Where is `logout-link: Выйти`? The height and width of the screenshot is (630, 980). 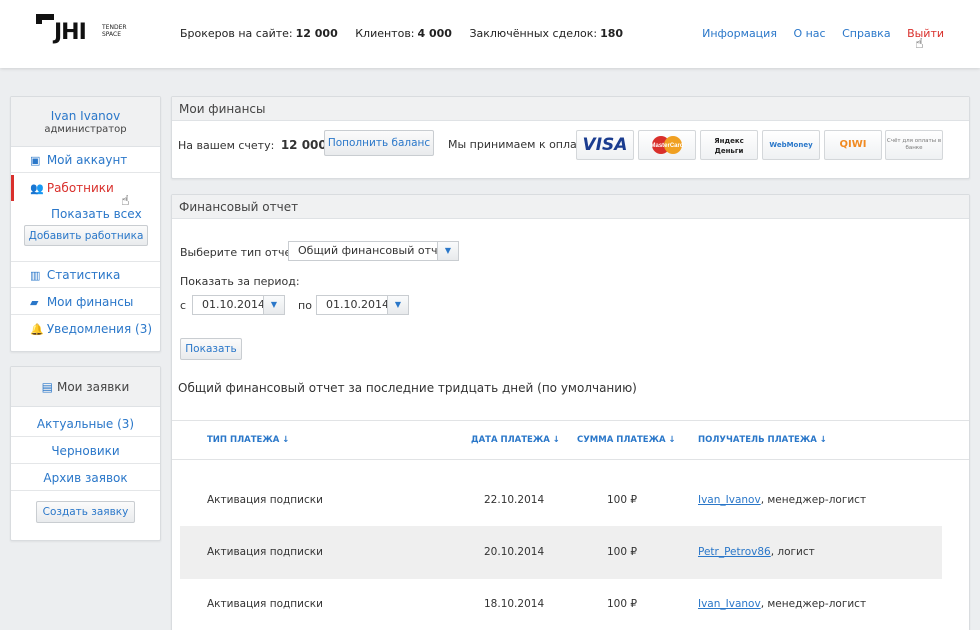
logout-link: Выйти is located at coordinates (925, 33).